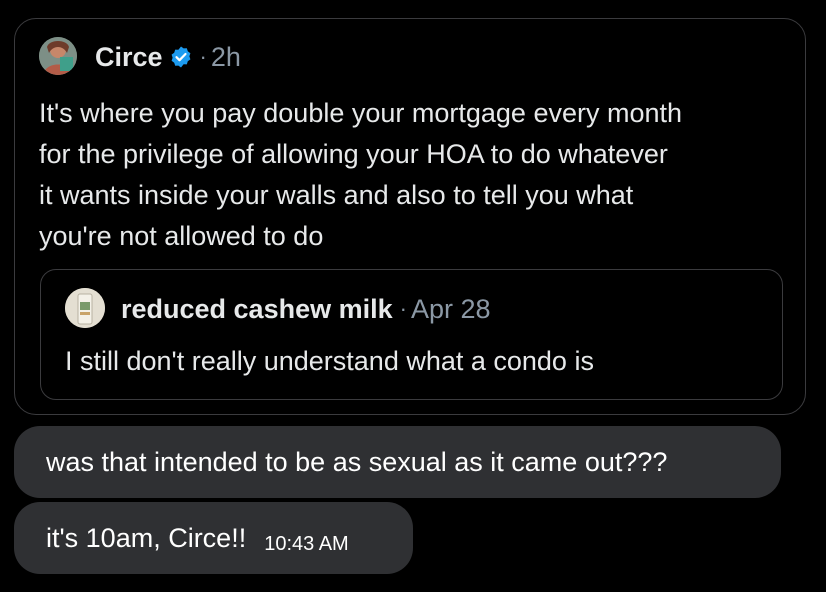 The height and width of the screenshot is (592, 826). Describe the element at coordinates (146, 537) in the screenshot. I see `message-text: it's 10am, Circe!!` at that location.